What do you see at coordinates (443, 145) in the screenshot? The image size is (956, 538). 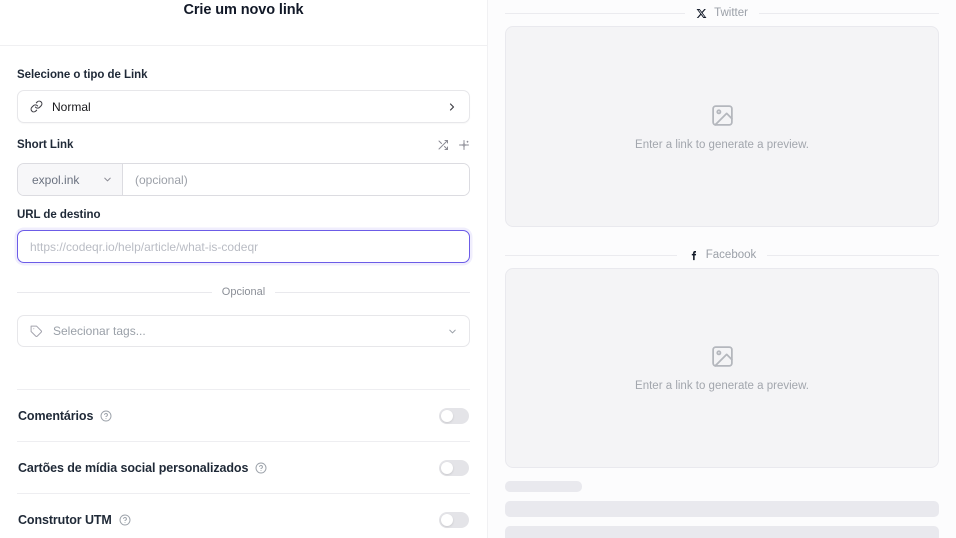 I see `randomize-icon` at bounding box center [443, 145].